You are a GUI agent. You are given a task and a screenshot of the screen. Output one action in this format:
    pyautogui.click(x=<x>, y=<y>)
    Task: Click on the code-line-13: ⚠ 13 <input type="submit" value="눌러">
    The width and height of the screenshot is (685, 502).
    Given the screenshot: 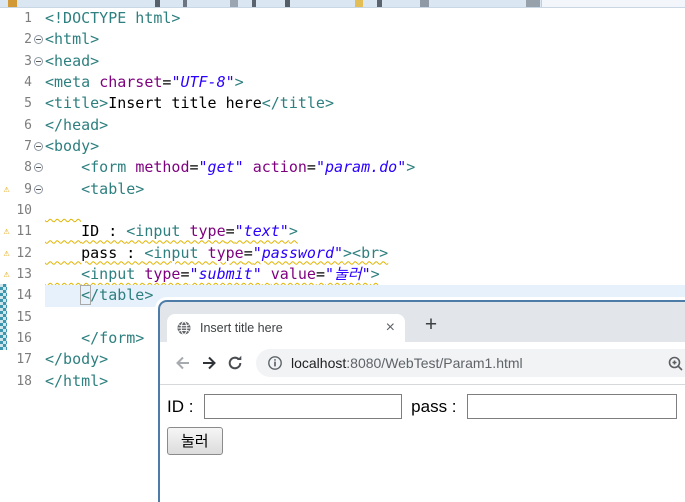 What is the action you would take?
    pyautogui.click(x=342, y=274)
    